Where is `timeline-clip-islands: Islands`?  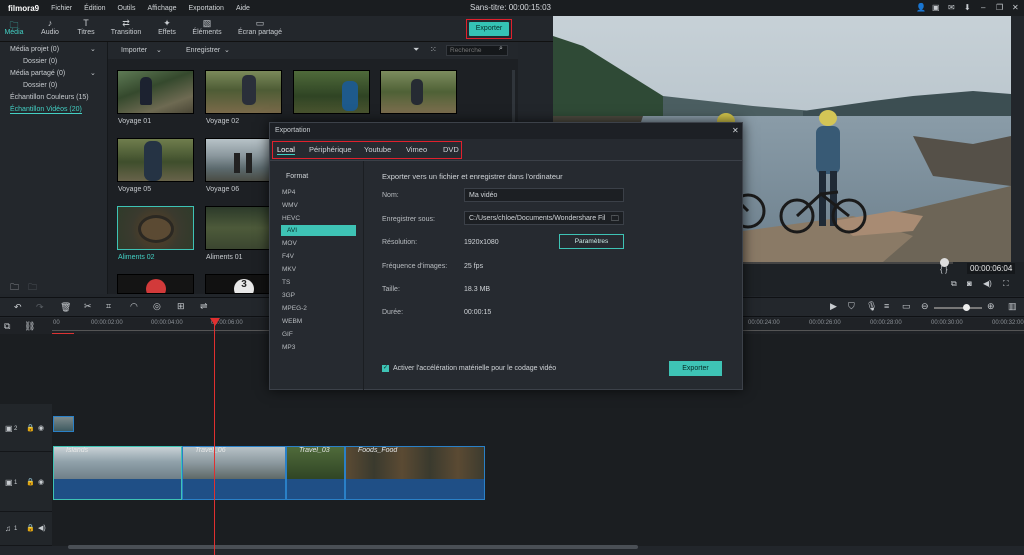
timeline-clip-islands: Islands is located at coordinates (117, 473).